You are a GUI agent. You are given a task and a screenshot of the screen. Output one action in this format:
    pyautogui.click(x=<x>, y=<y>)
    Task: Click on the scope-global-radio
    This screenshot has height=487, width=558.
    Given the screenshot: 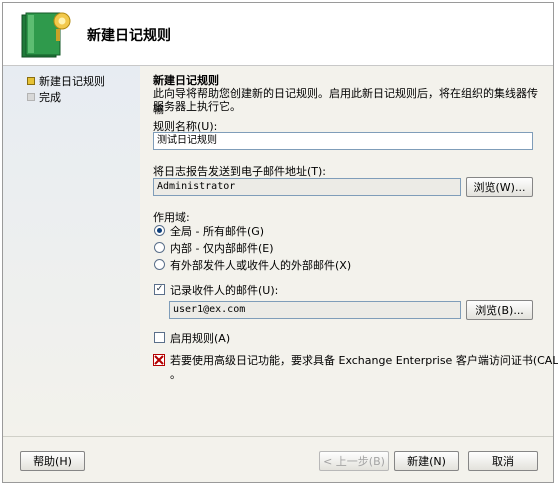 What is the action you would take?
    pyautogui.click(x=159, y=230)
    